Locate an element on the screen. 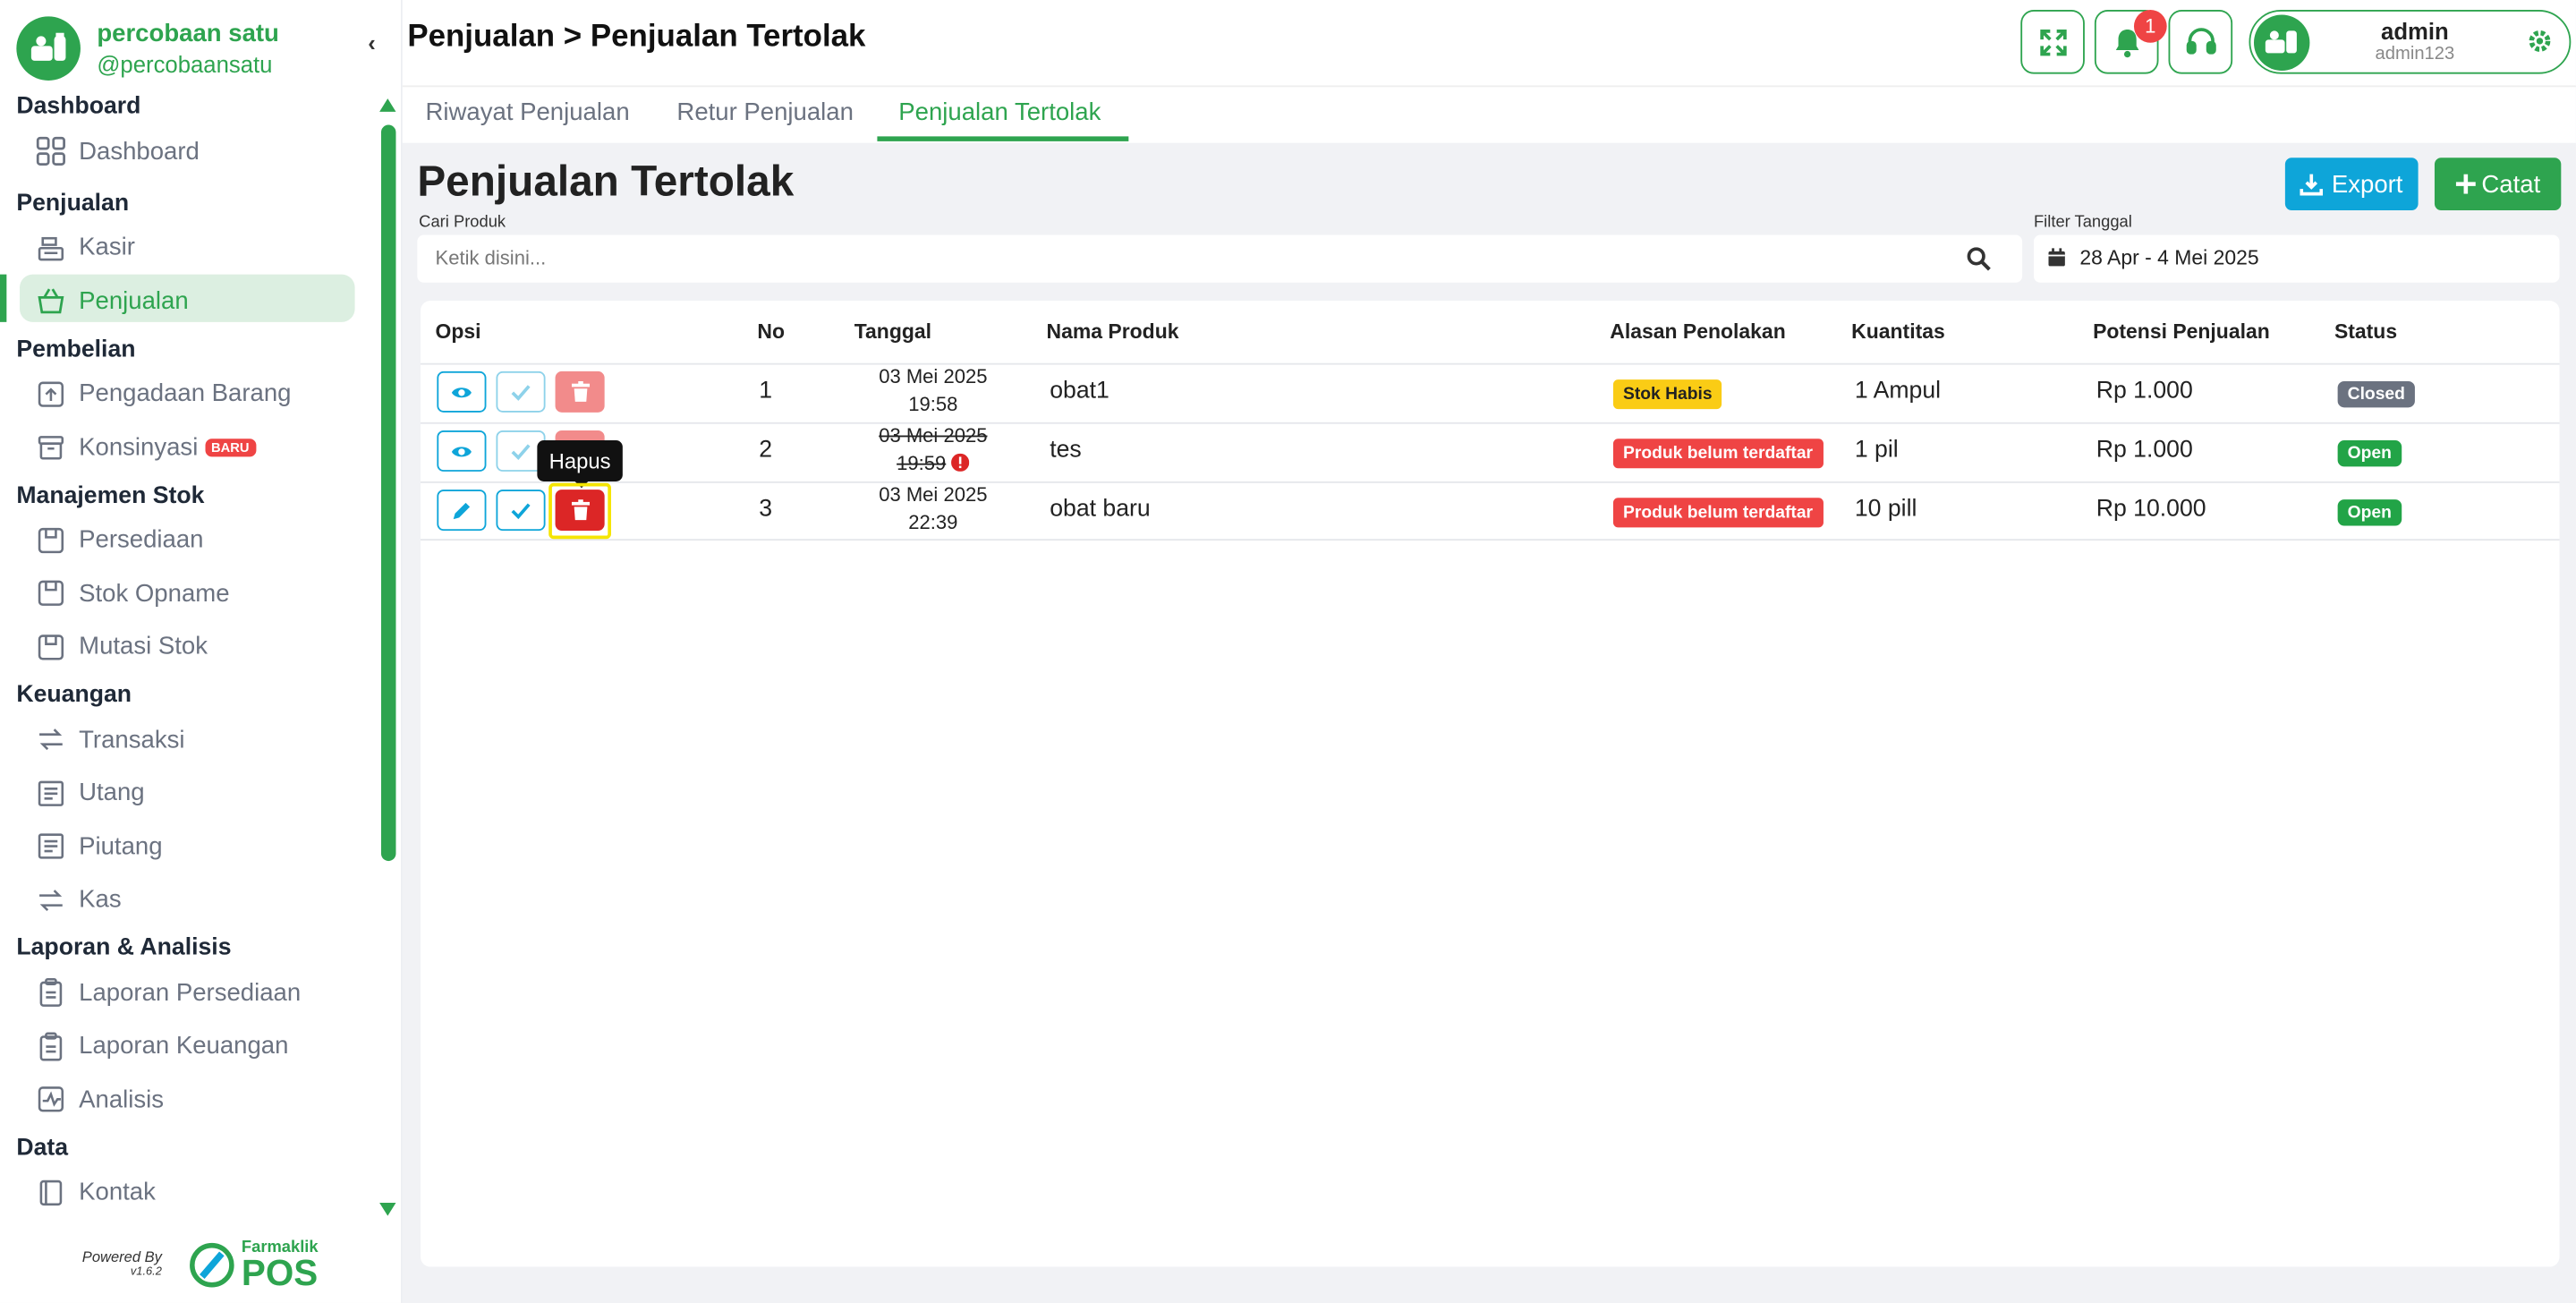 The image size is (2576, 1303). active-tab-indicator is located at coordinates (1003, 138).